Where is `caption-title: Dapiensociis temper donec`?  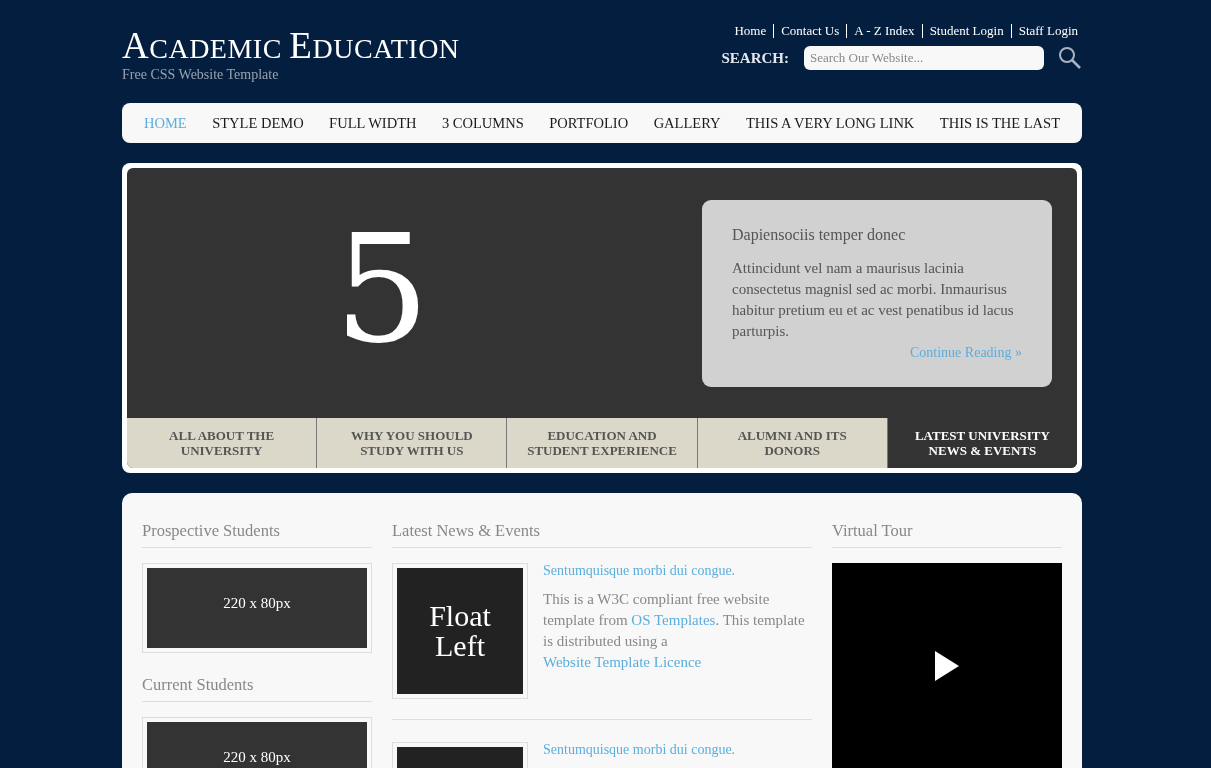
caption-title: Dapiensociis temper donec is located at coordinates (819, 234).